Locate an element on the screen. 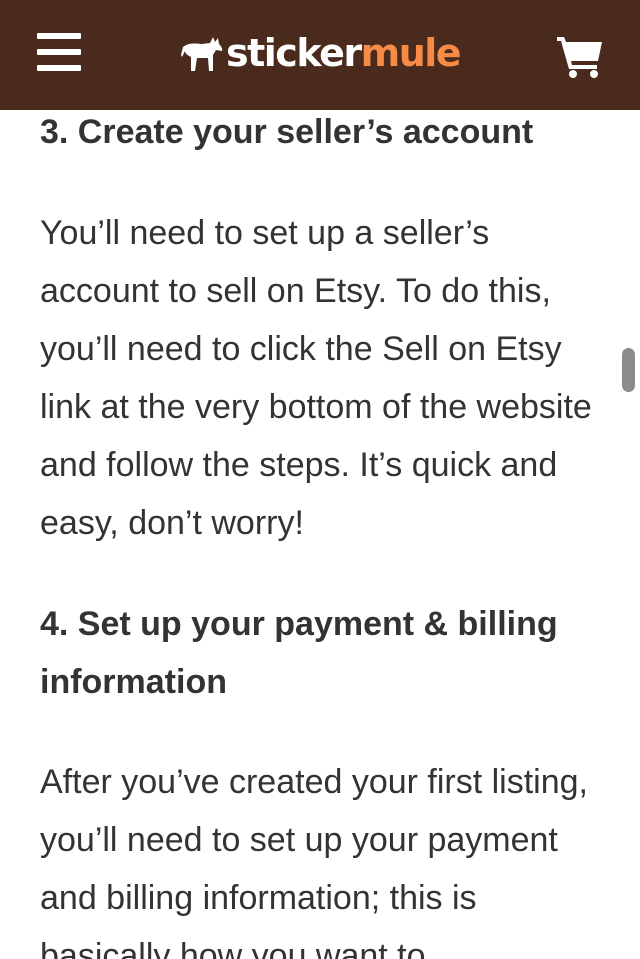 The image size is (640, 959). scrollbar-thumb is located at coordinates (628, 370).